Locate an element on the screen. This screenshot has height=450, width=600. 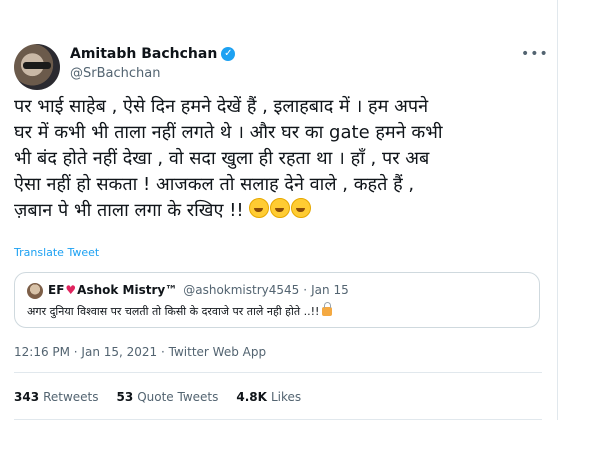
tweet-stats: 343 Retweets 53 Quote Tweets 4.8K Likes is located at coordinates (166, 397).